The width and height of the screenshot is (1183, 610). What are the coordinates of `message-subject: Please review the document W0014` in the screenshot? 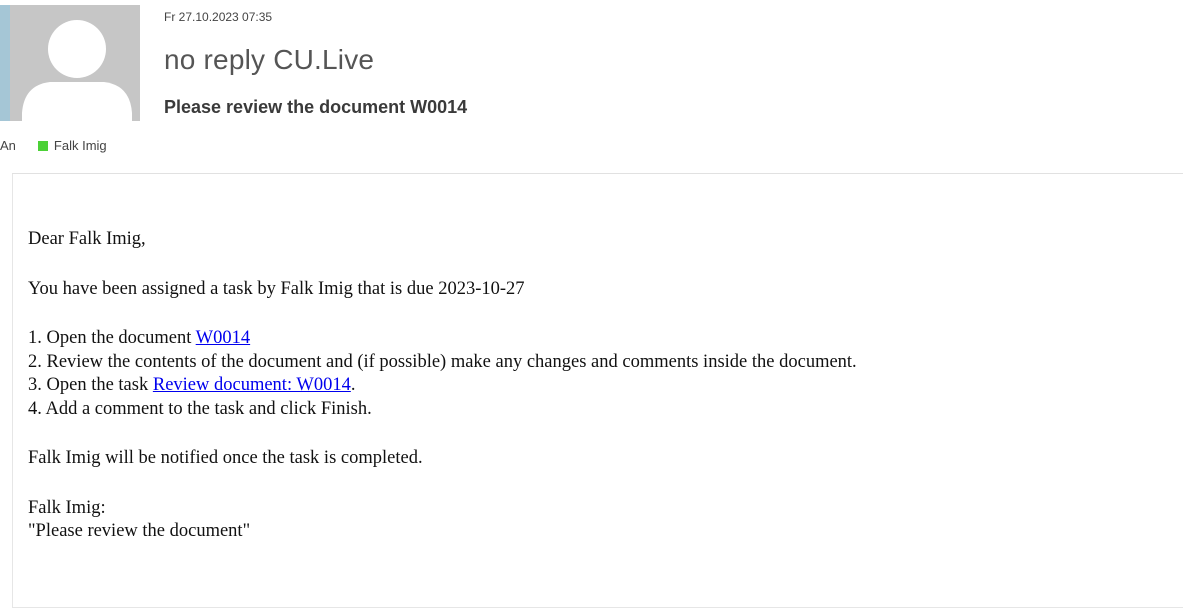 It's located at (316, 107).